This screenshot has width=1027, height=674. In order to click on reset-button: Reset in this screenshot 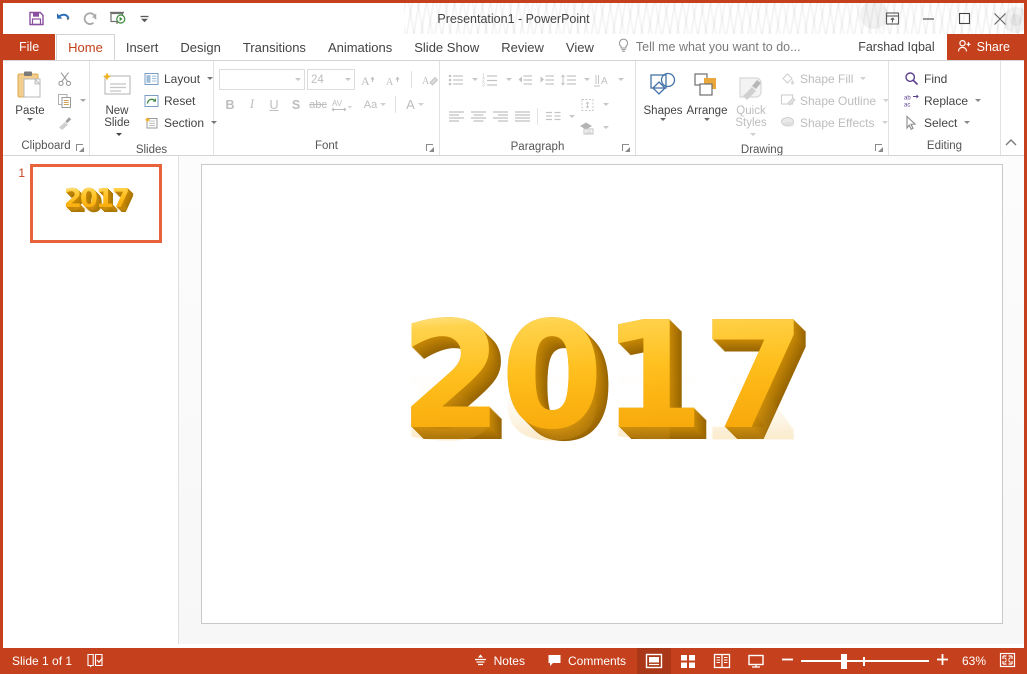, I will do `click(180, 100)`.